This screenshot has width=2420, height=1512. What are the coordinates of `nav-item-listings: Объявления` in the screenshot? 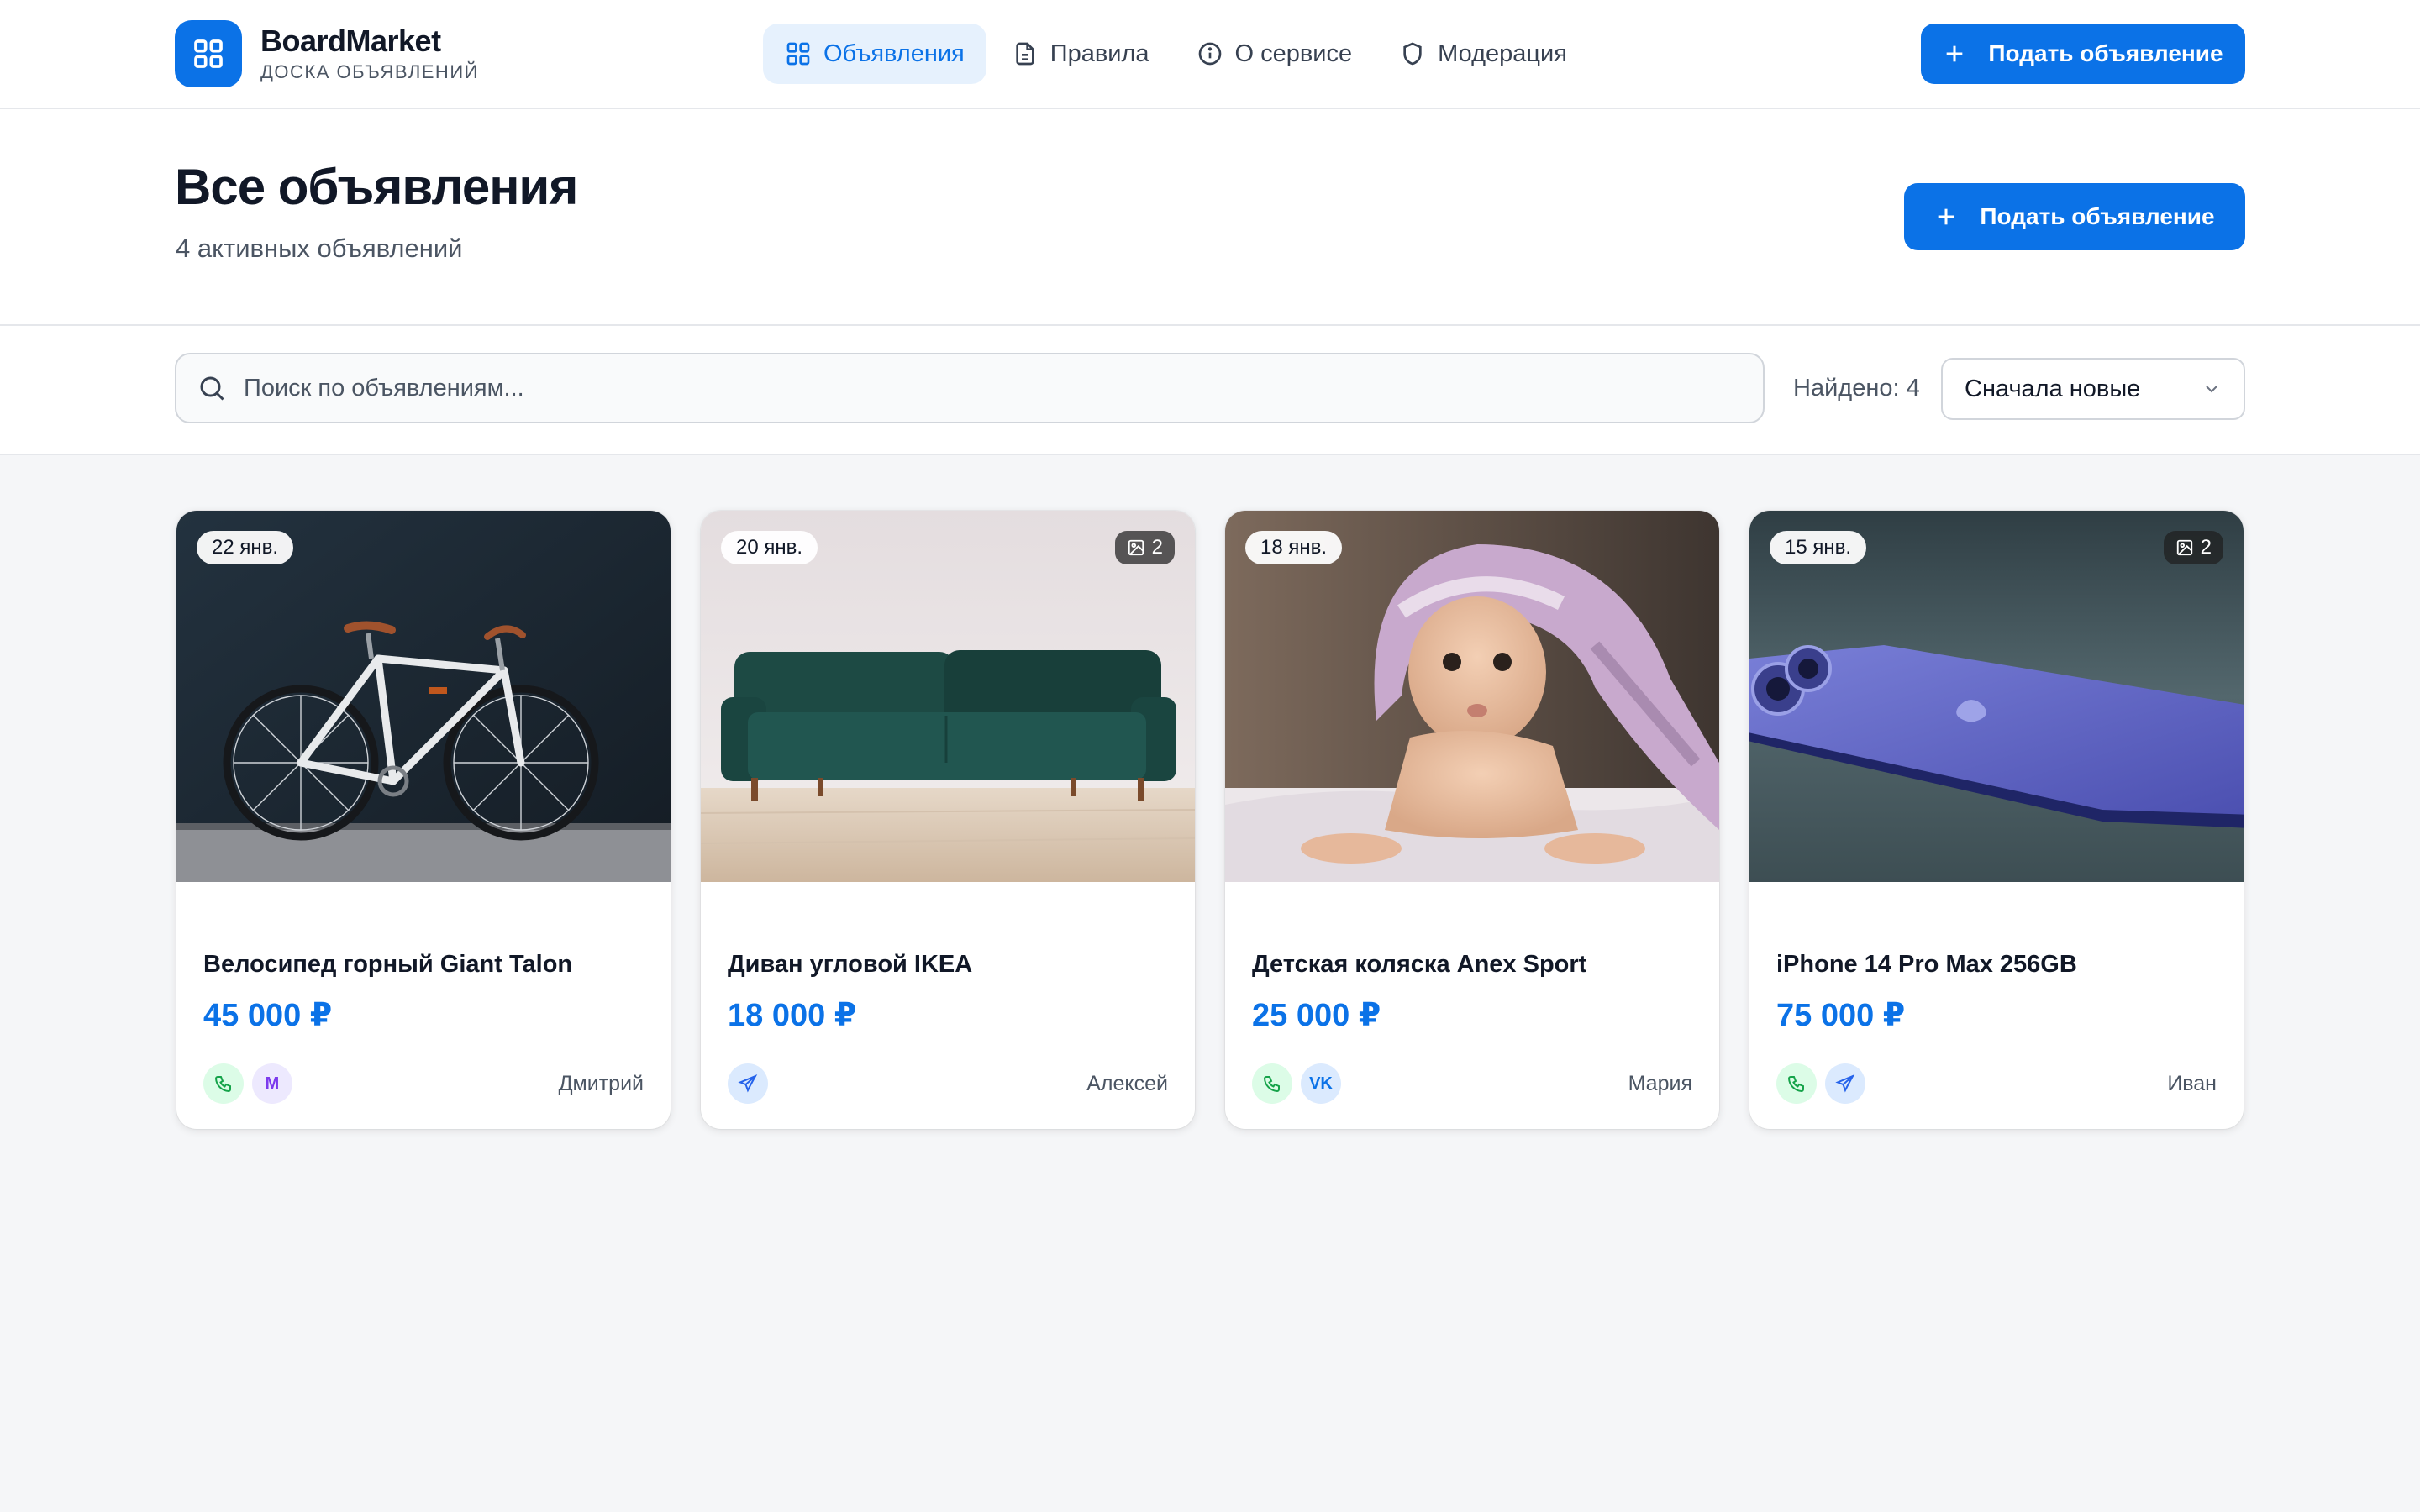 It's located at (874, 54).